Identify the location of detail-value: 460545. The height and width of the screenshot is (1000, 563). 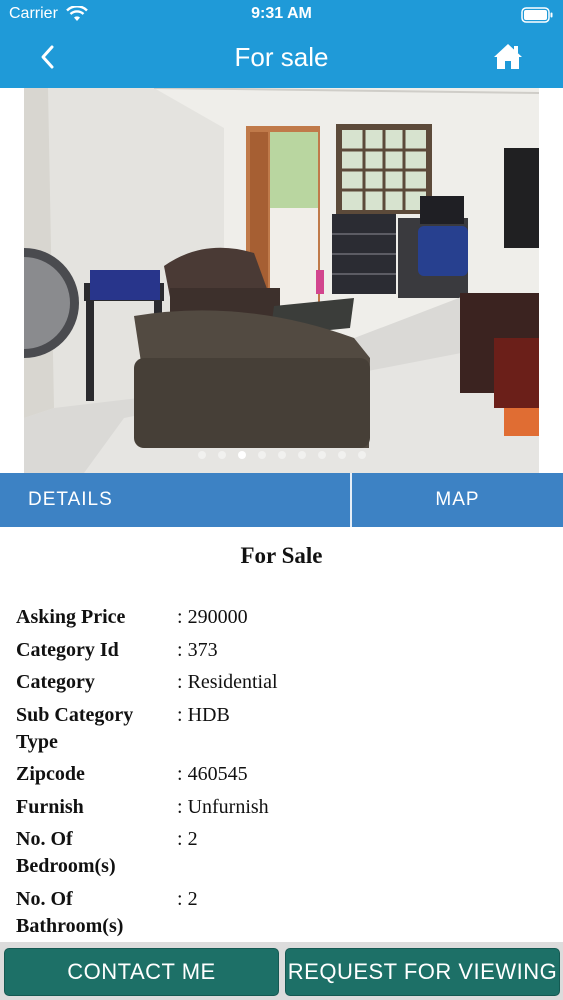
(366, 774).